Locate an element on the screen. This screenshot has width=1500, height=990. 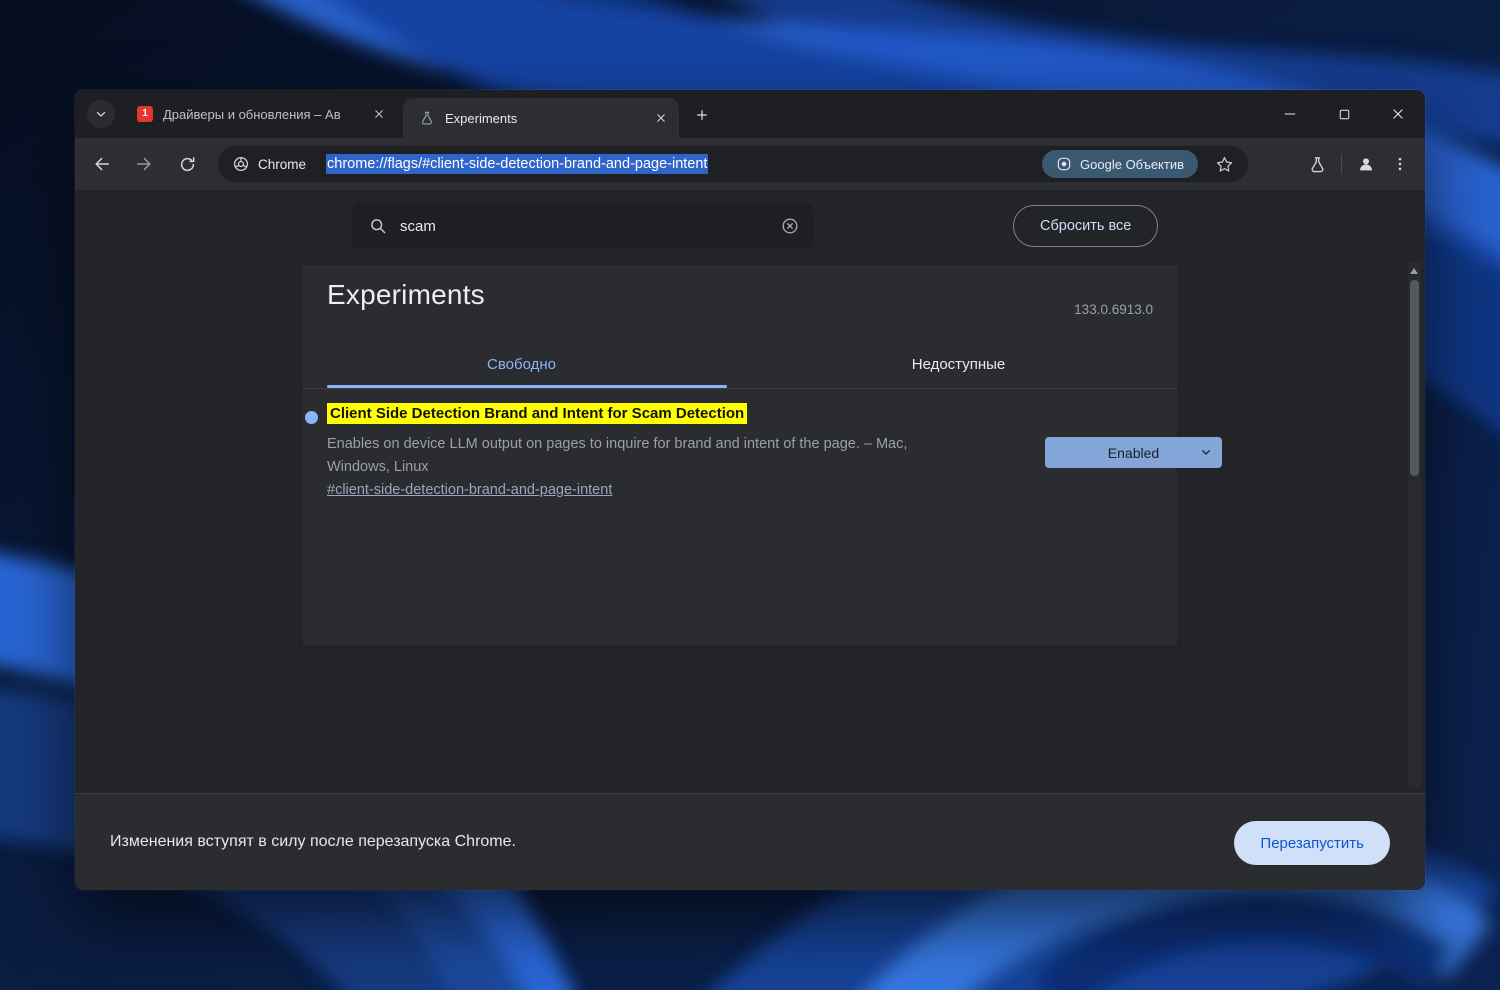
site-chip-label: Chrome is located at coordinates (282, 164).